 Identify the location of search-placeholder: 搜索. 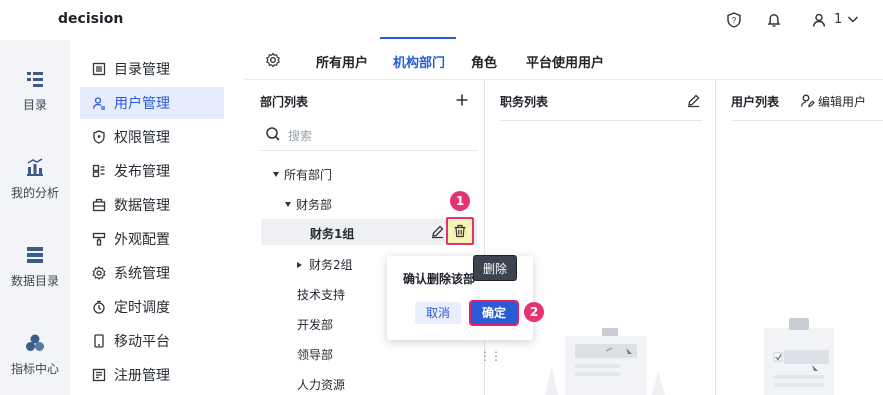
(300, 136).